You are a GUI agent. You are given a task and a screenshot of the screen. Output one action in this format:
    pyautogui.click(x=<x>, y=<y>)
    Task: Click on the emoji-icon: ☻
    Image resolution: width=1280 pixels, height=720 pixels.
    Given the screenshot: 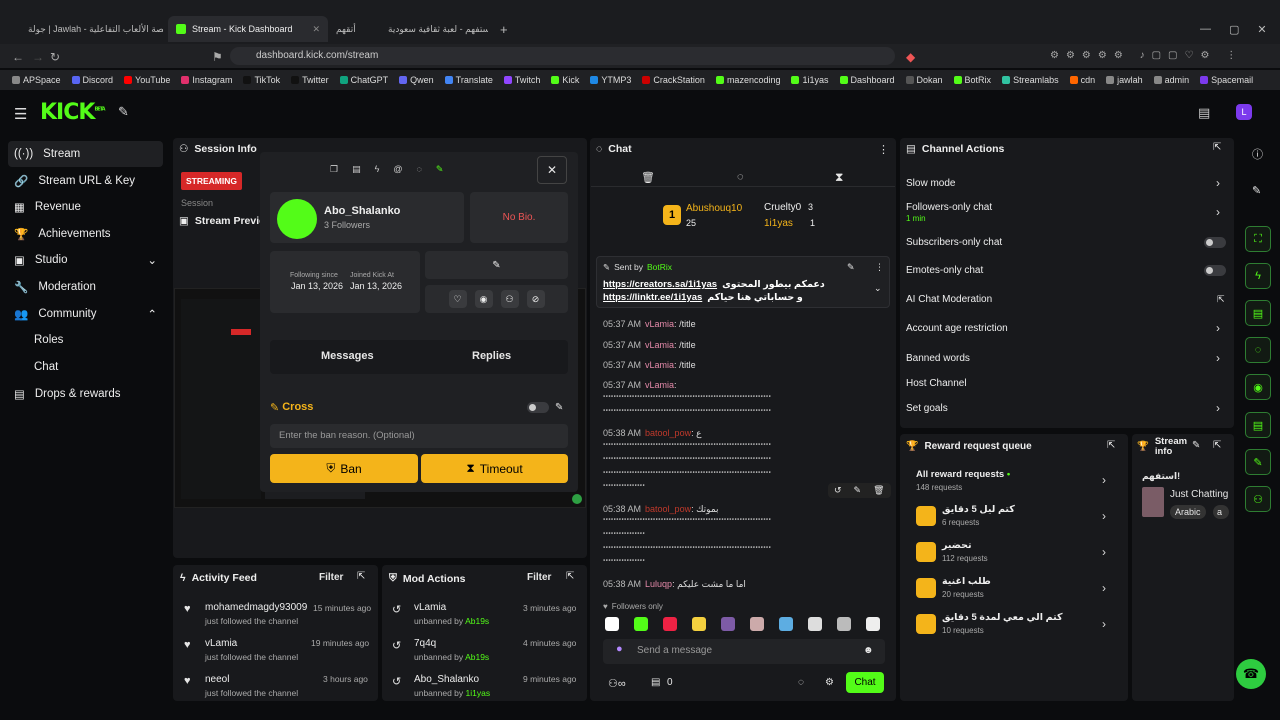 What is the action you would take?
    pyautogui.click(x=868, y=650)
    